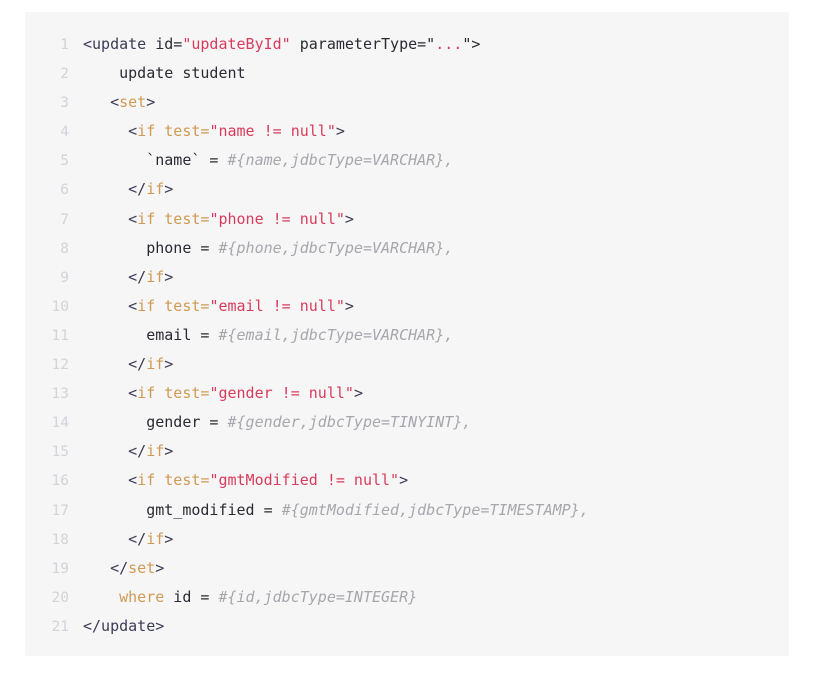  Describe the element at coordinates (64, 45) in the screenshot. I see `line-number: 1` at that location.